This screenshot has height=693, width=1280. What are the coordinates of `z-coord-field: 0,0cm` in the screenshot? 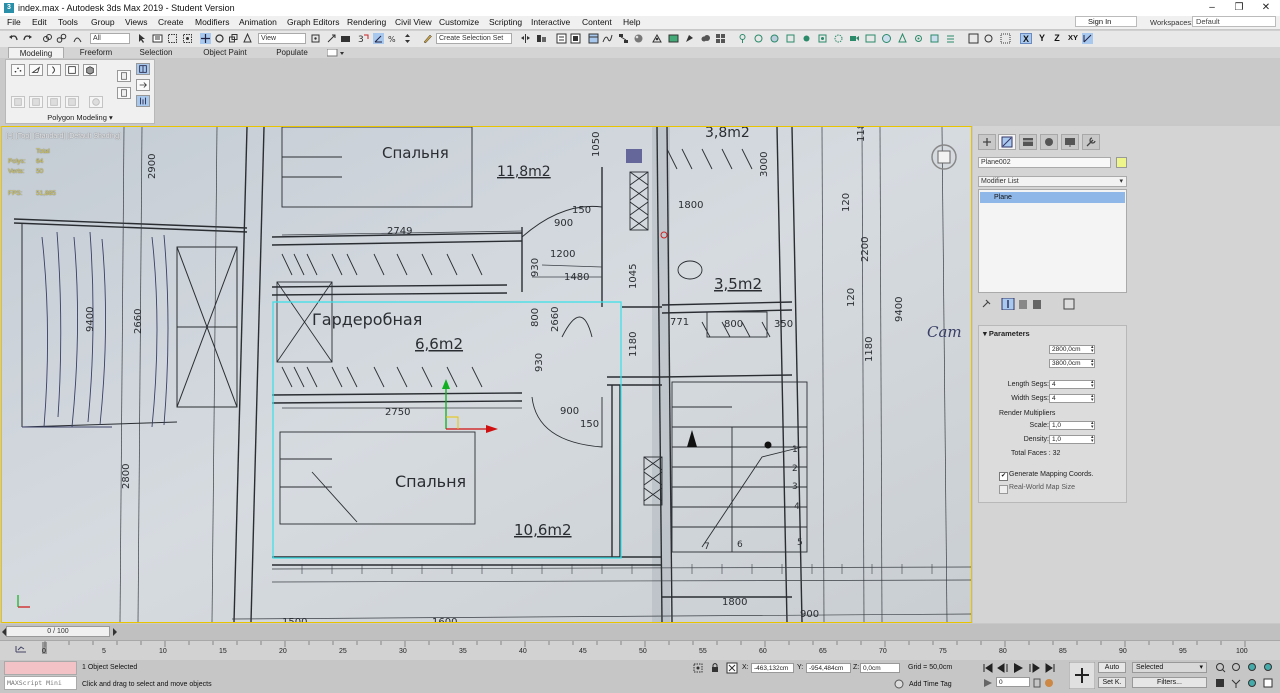 It's located at (880, 668).